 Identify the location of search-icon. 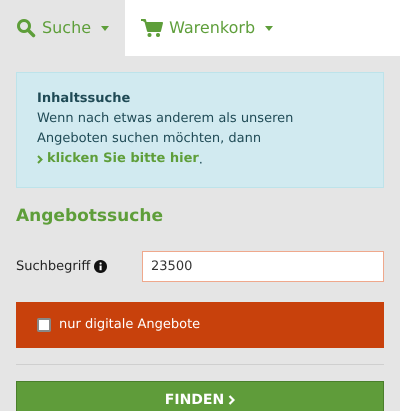
(26, 28).